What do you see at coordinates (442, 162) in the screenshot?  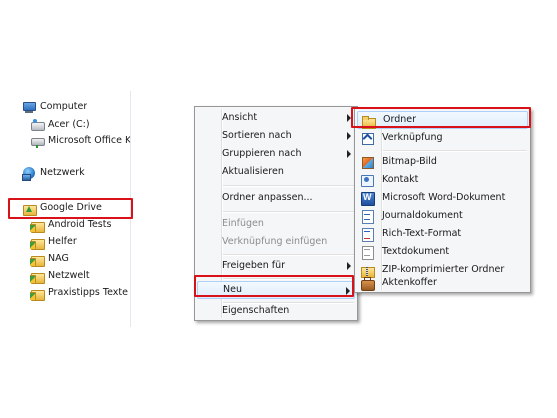 I see `submenu-item-bitmap: Bitmap-Bild` at bounding box center [442, 162].